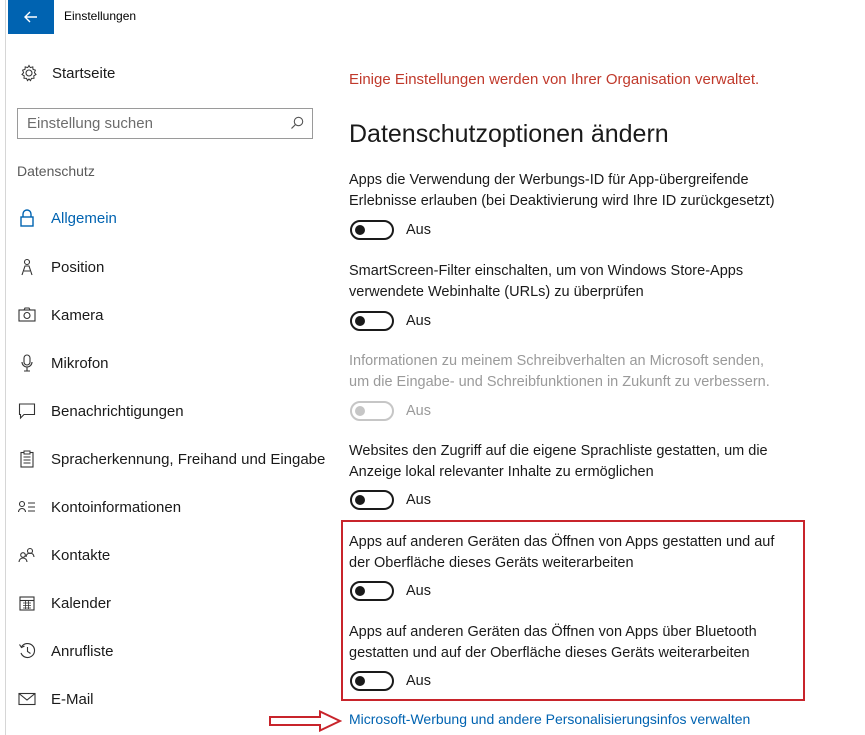 The height and width of the screenshot is (735, 865). Describe the element at coordinates (27, 218) in the screenshot. I see `lock-icon` at that location.